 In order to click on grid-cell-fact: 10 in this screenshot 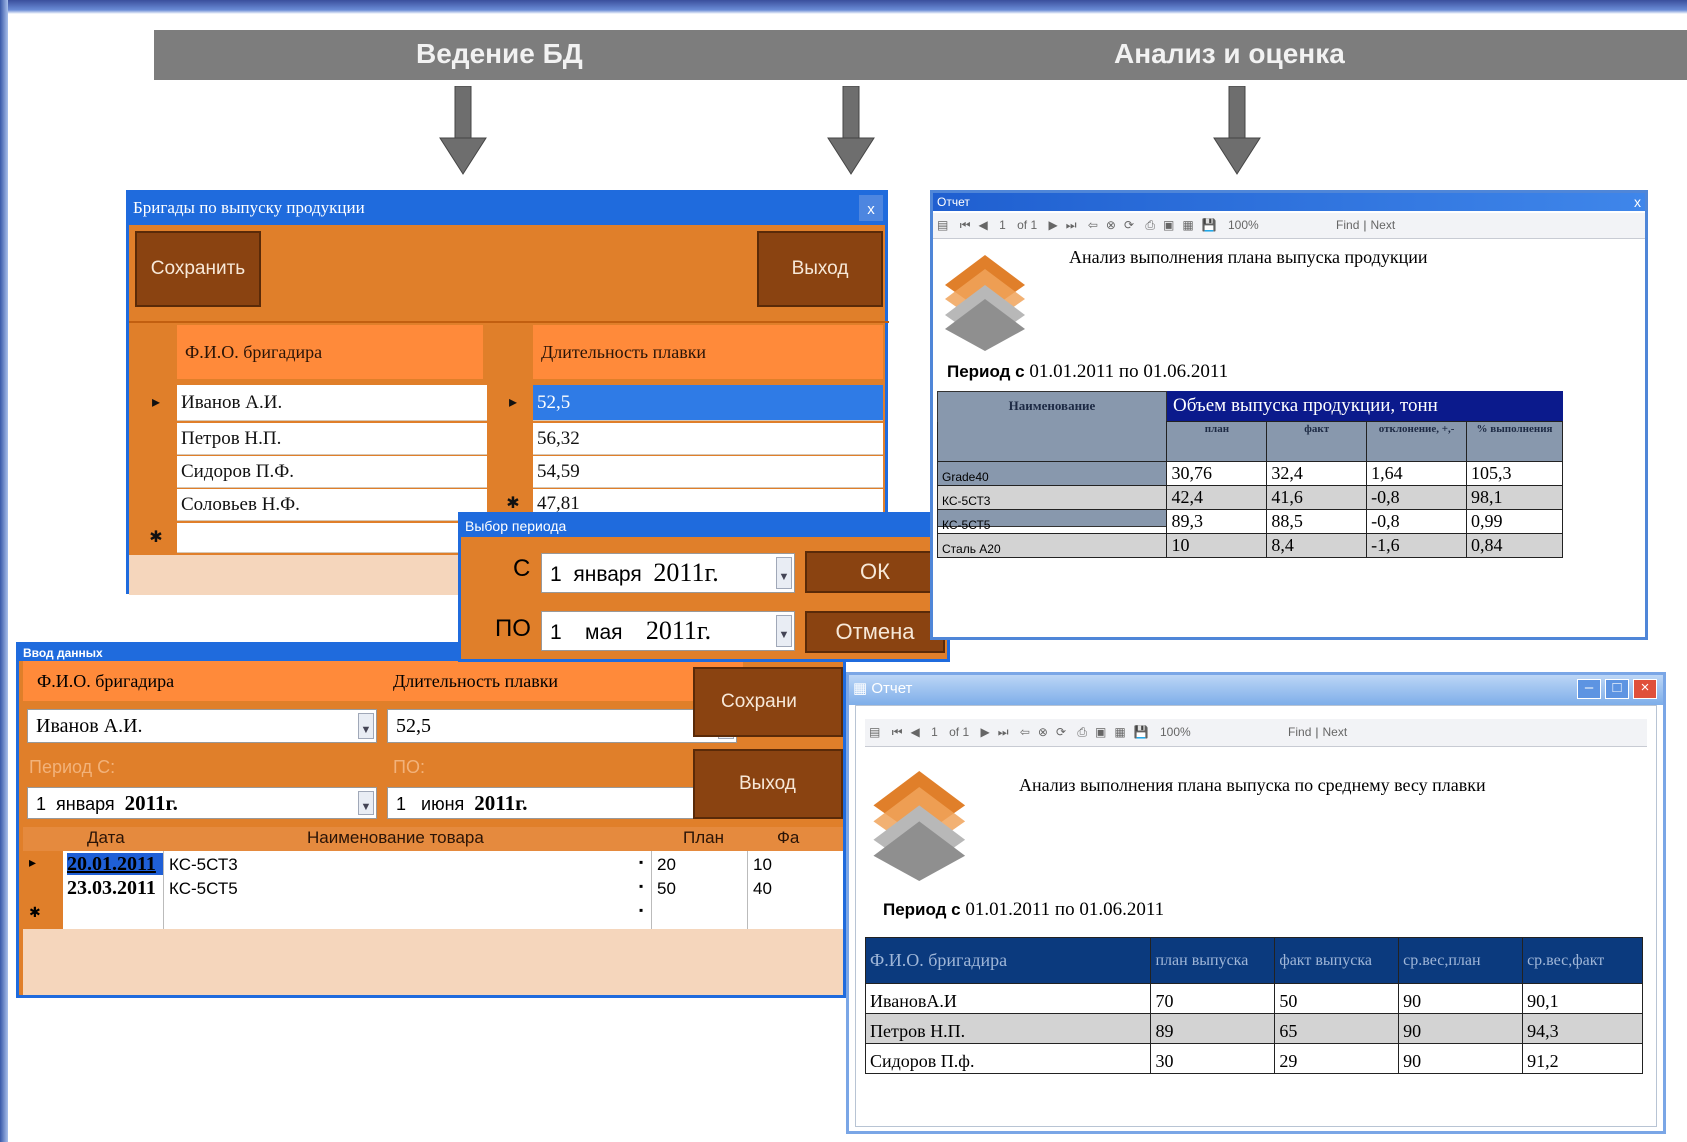, I will do `click(762, 865)`.